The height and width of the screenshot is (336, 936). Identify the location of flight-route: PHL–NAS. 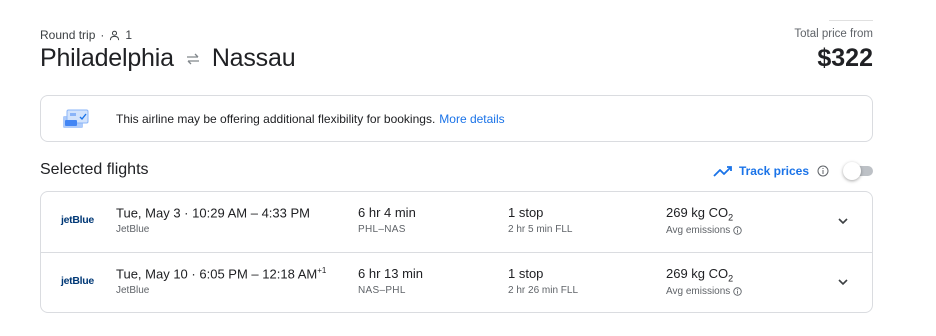
(382, 229).